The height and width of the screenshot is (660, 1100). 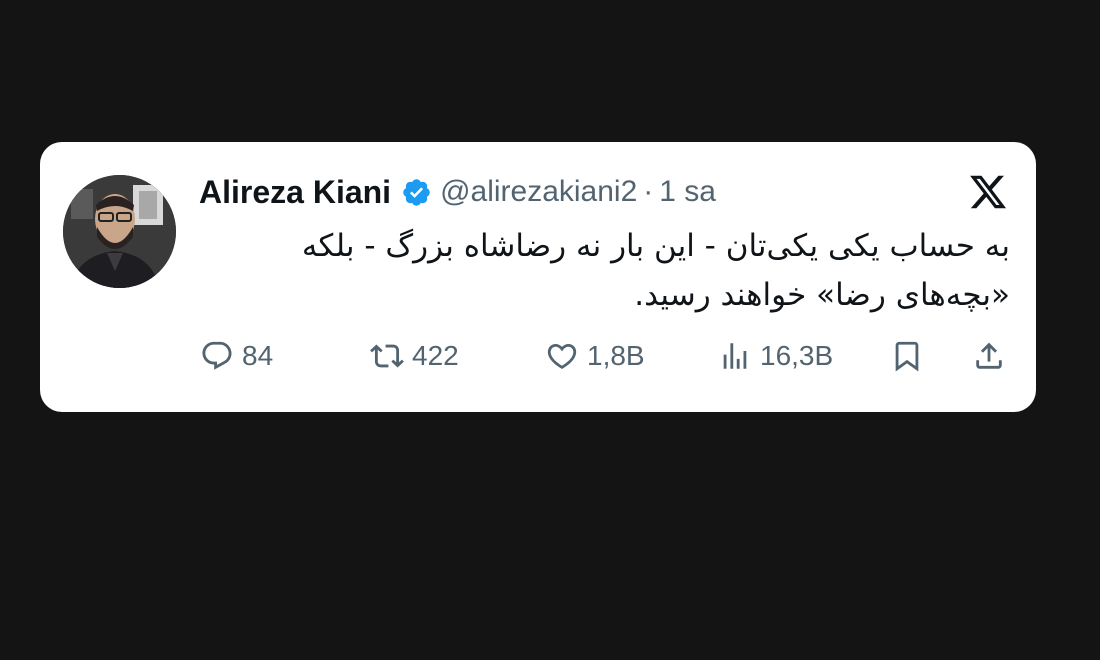 I want to click on bookmark-icon, so click(x=907, y=356).